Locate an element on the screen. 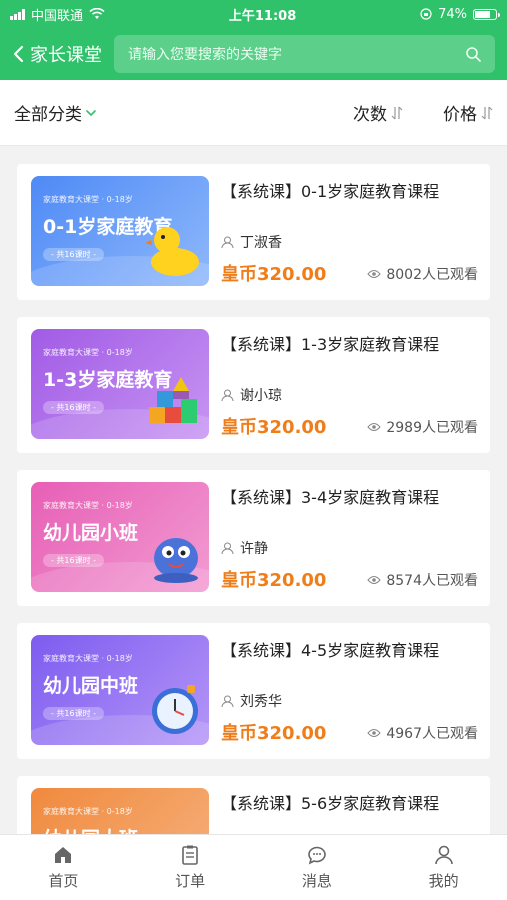  view-count: 8574人已观看 is located at coordinates (432, 581).